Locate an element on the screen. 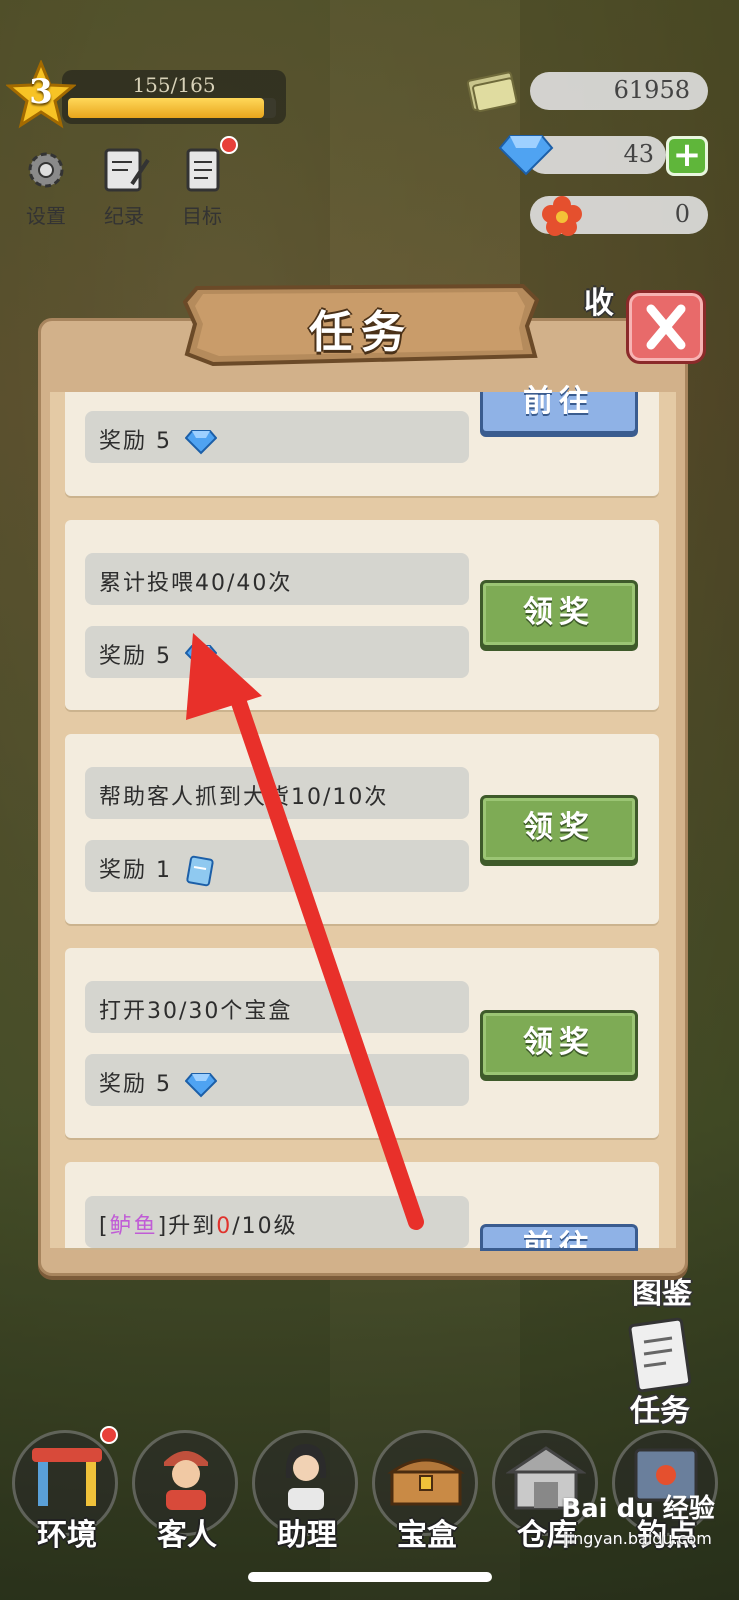 The width and height of the screenshot is (739, 1600). nav-label: 助理 is located at coordinates (307, 1535).